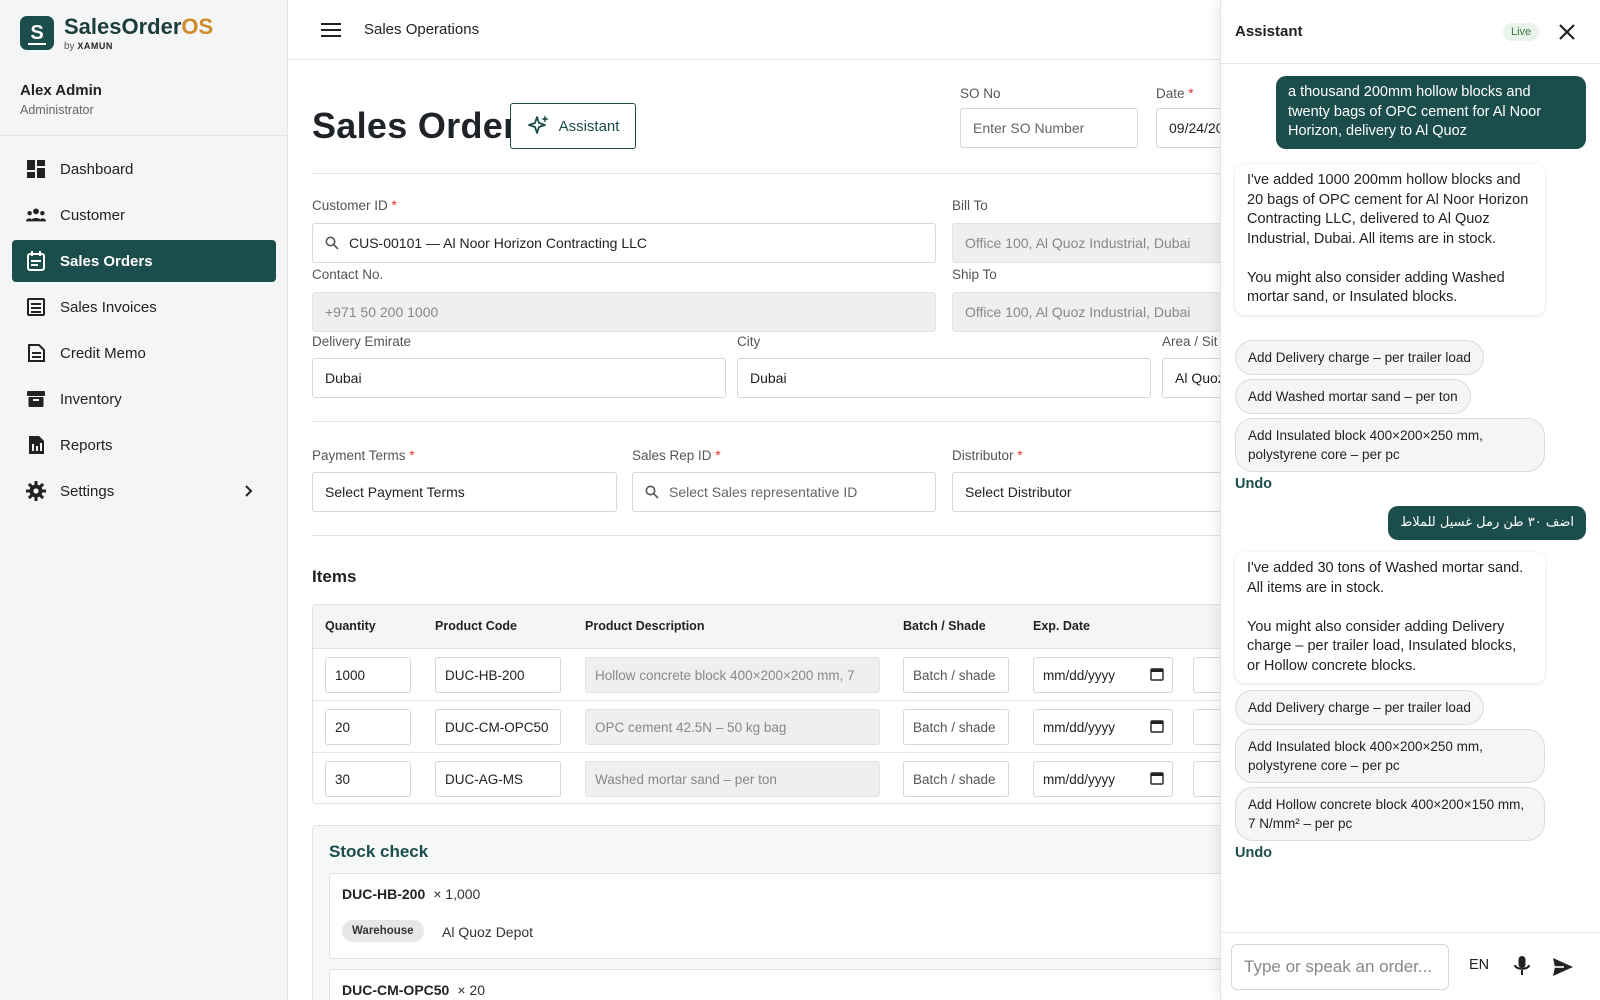 The image size is (1600, 1000). What do you see at coordinates (354, 205) in the screenshot?
I see `customer-id-label: Customer ID *` at bounding box center [354, 205].